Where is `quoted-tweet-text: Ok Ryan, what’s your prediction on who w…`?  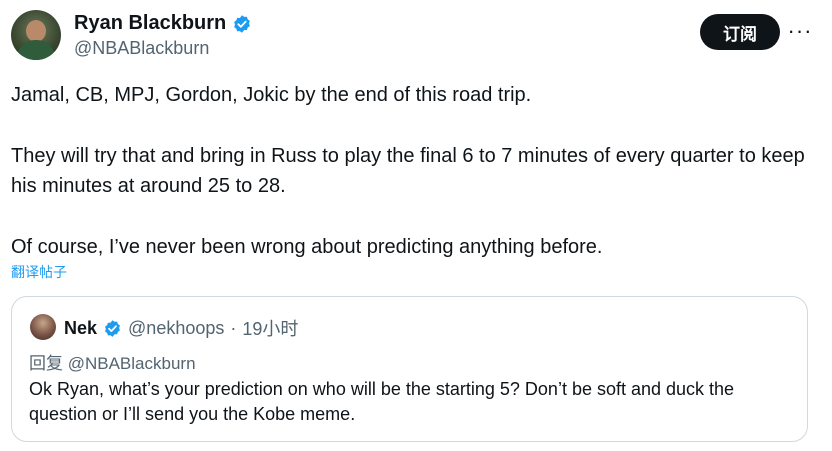 quoted-tweet-text: Ok Ryan, what’s your prediction on who w… is located at coordinates (382, 401).